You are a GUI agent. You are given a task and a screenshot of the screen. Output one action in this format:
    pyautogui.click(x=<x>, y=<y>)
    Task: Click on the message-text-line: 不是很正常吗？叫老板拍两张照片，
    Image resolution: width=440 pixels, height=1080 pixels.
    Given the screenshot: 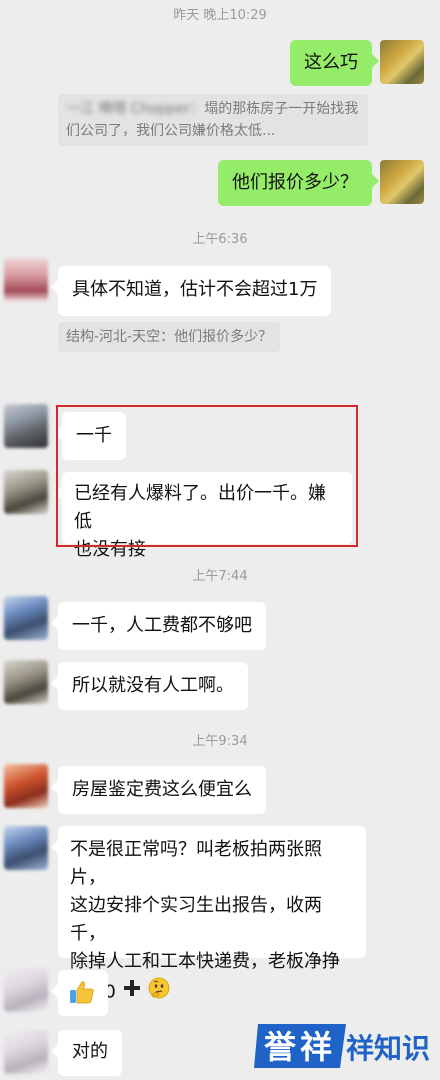 What is the action you would take?
    pyautogui.click(x=196, y=863)
    